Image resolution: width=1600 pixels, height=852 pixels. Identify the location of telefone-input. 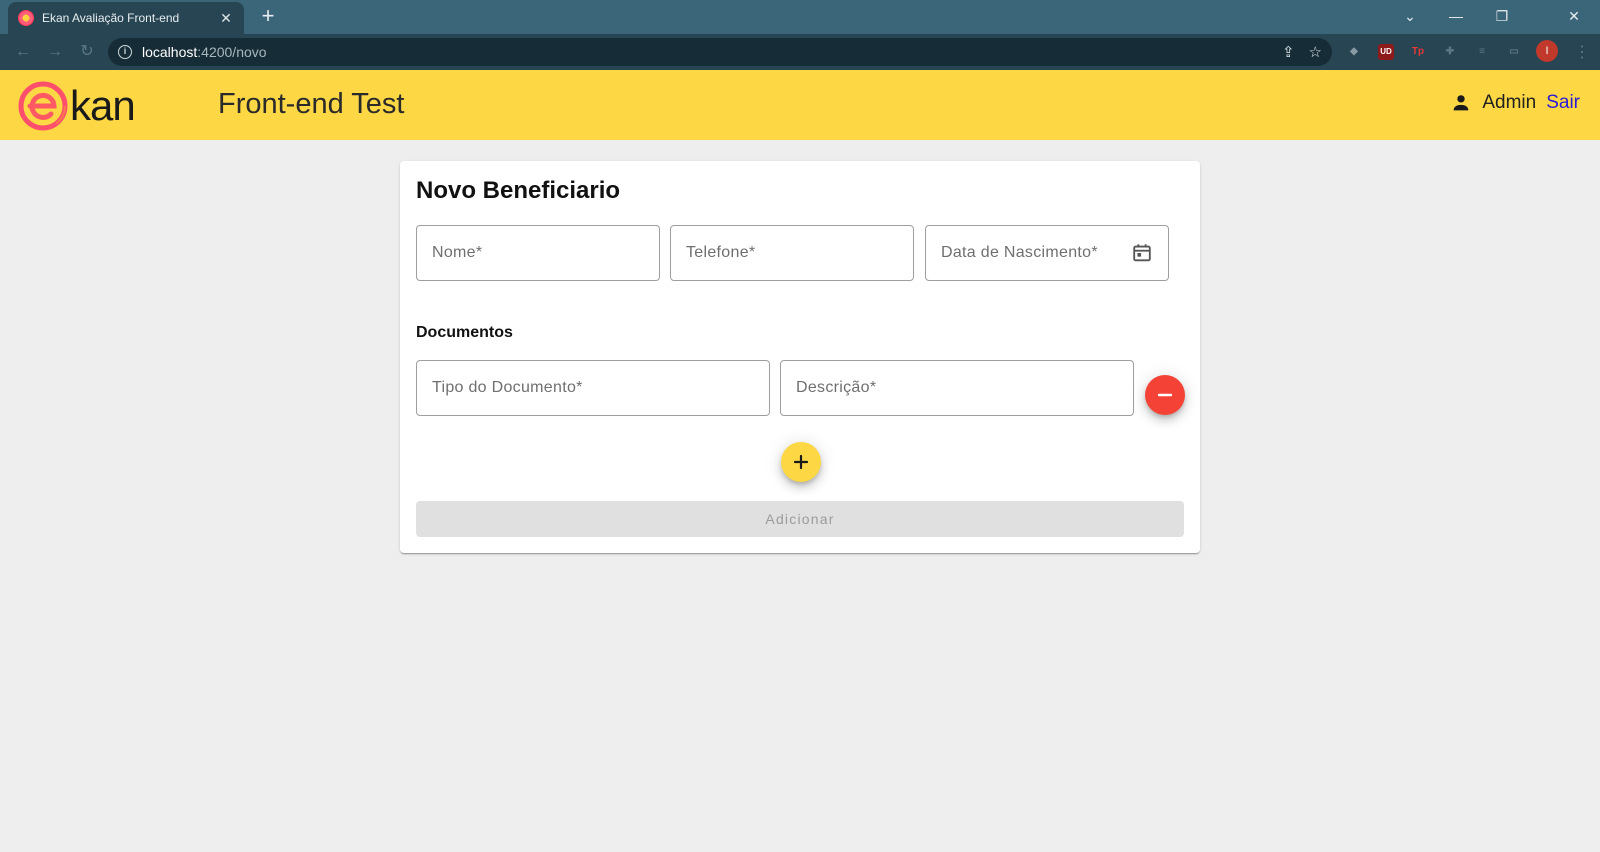
(792, 253).